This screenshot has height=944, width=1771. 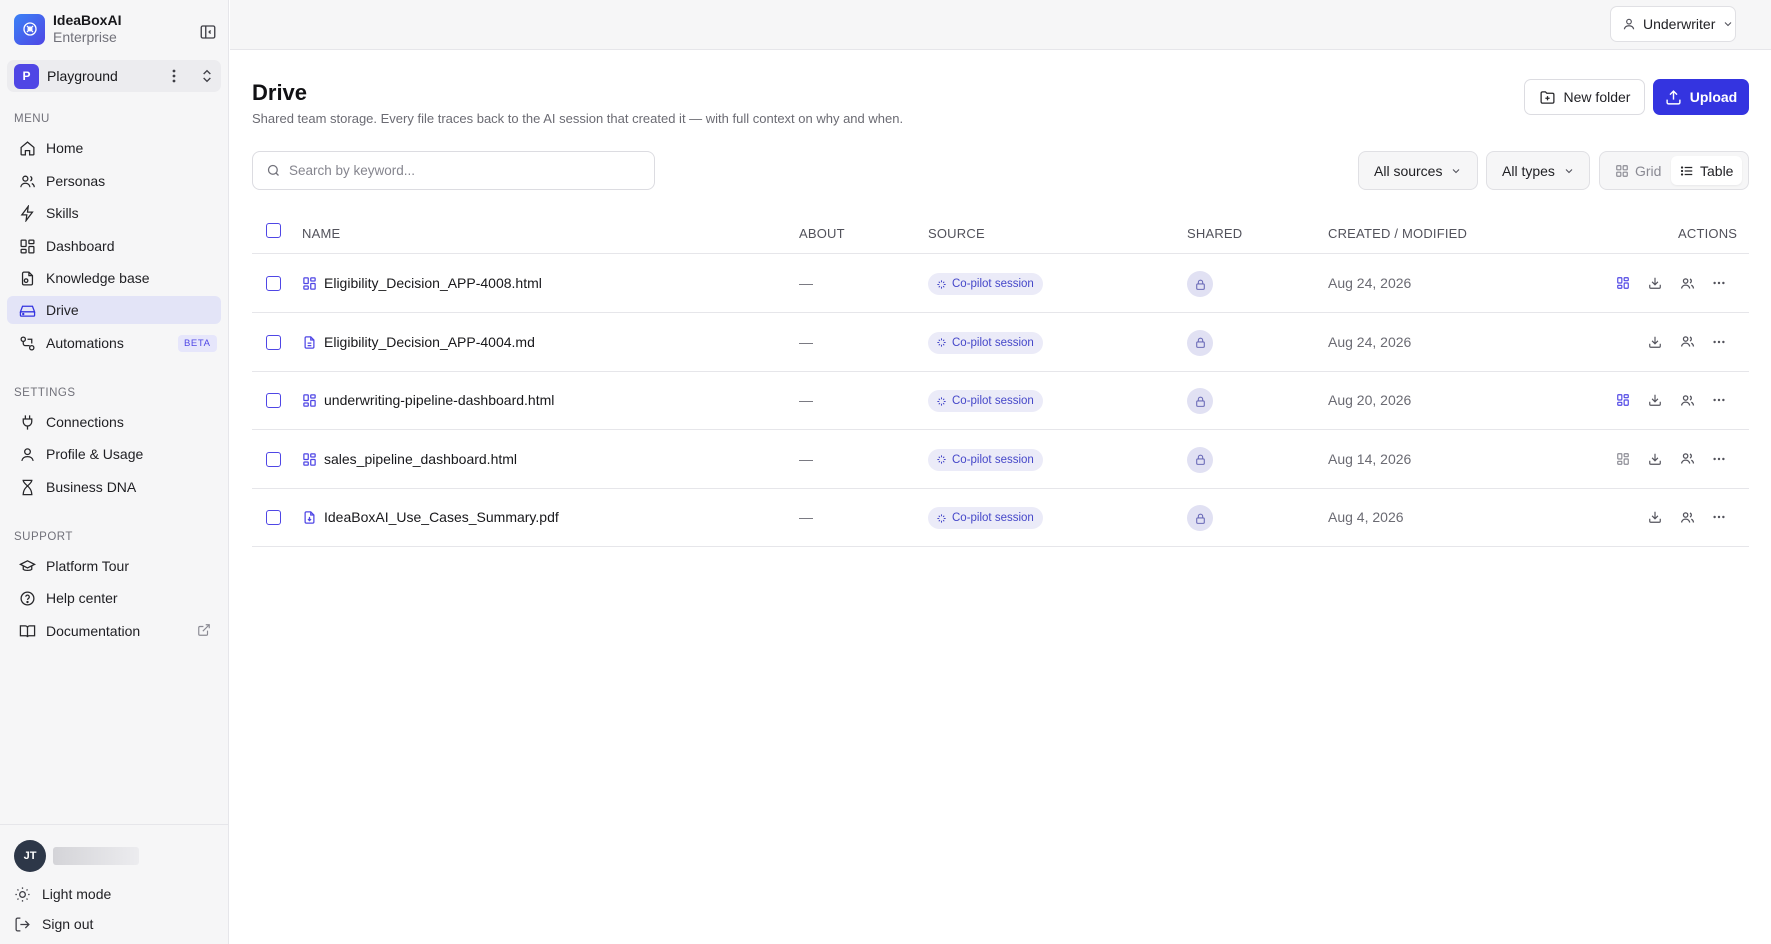 I want to click on new-folder-button: New folder, so click(x=1584, y=97).